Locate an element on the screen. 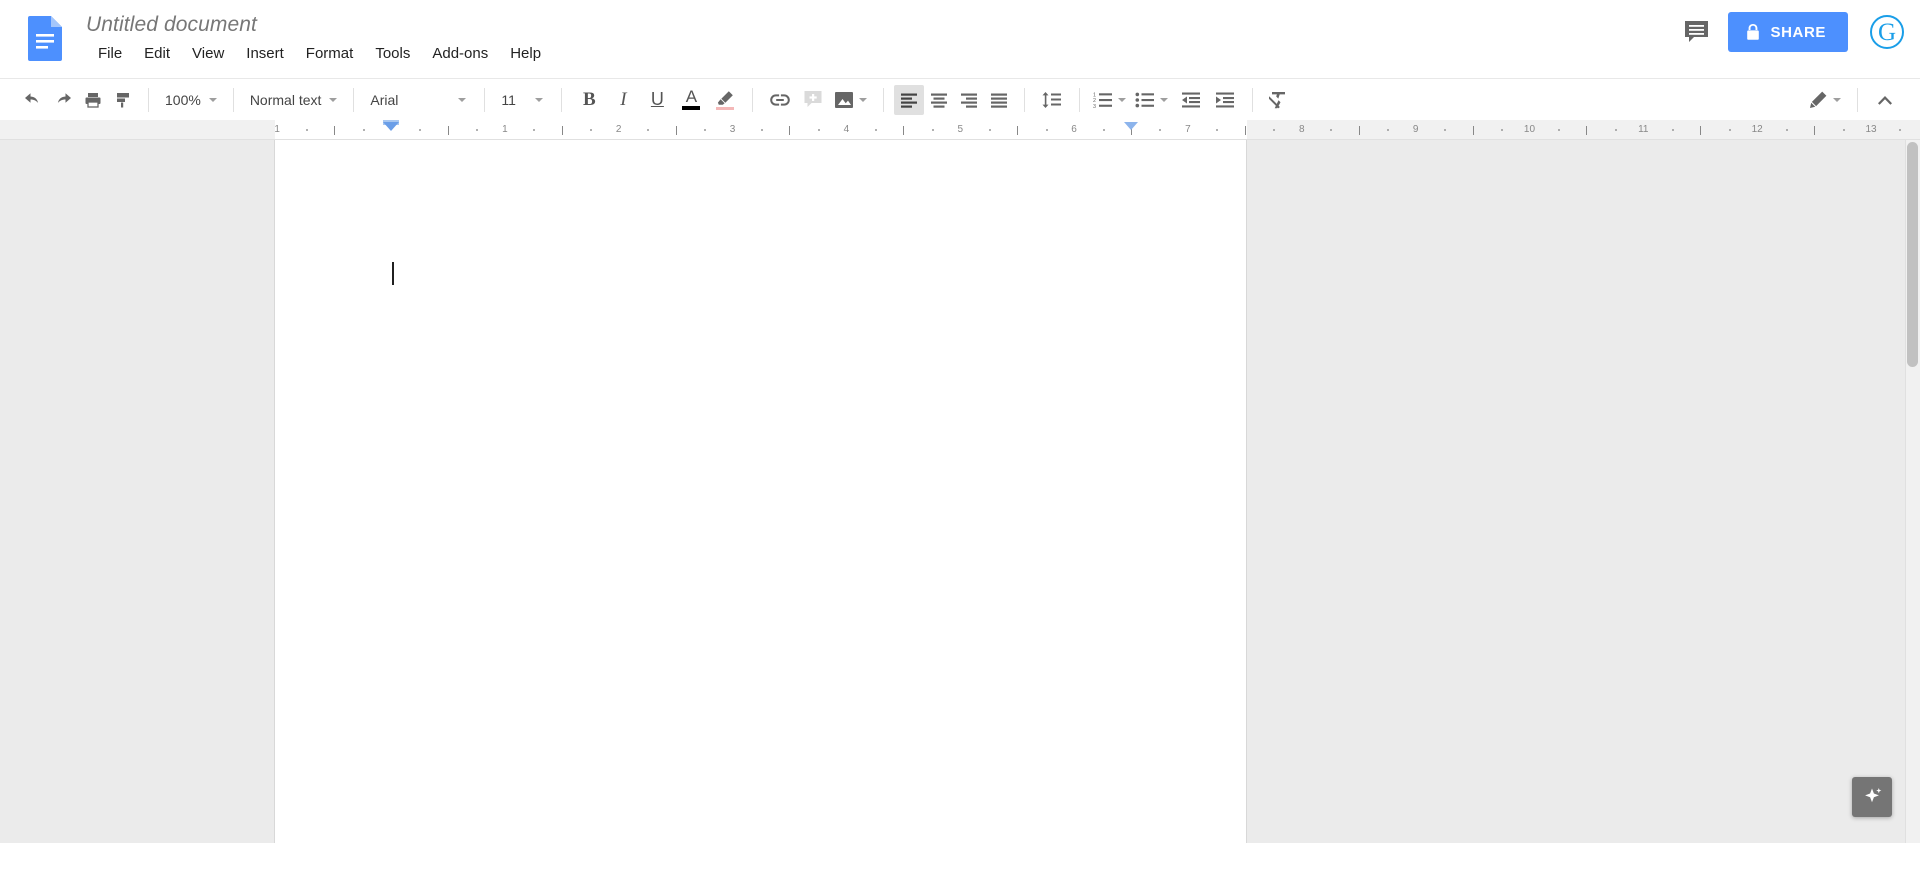 The image size is (1920, 873). underline-label: U is located at coordinates (657, 99).